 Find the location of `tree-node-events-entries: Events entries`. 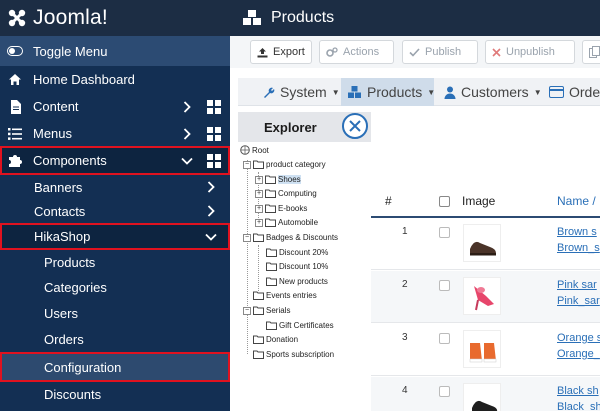

tree-node-events-entries: Events entries is located at coordinates (285, 295).